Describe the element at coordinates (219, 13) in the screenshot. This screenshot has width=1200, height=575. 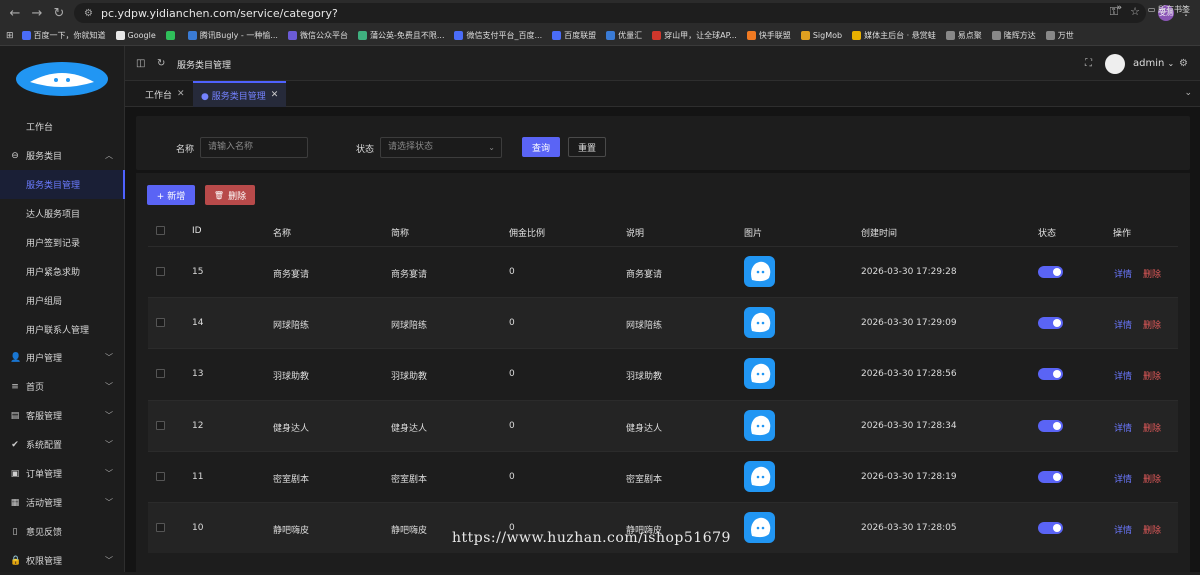
I see `url-text: pc.ydpw.yidianchen.com/service/category?` at that location.